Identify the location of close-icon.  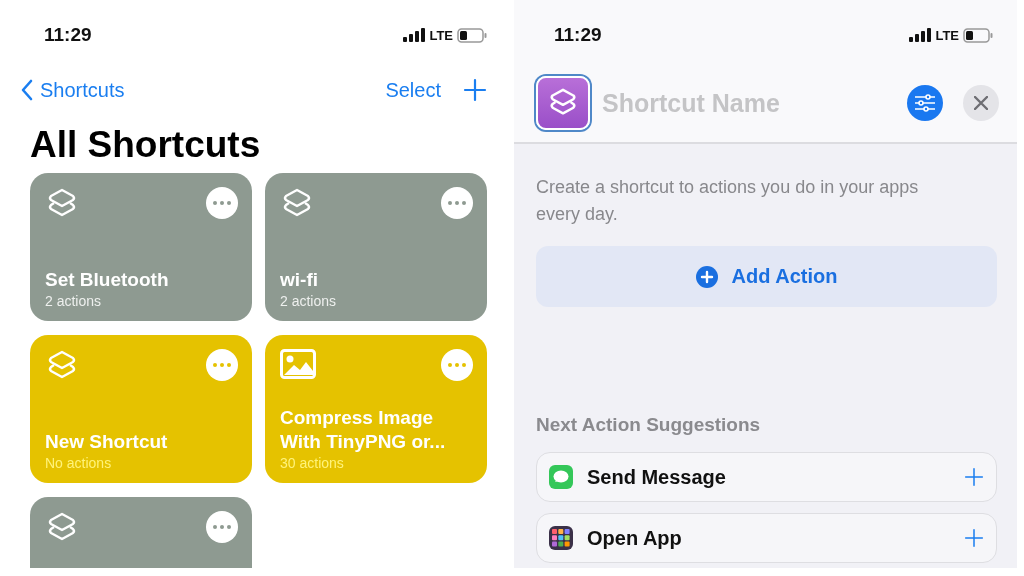
(981, 103).